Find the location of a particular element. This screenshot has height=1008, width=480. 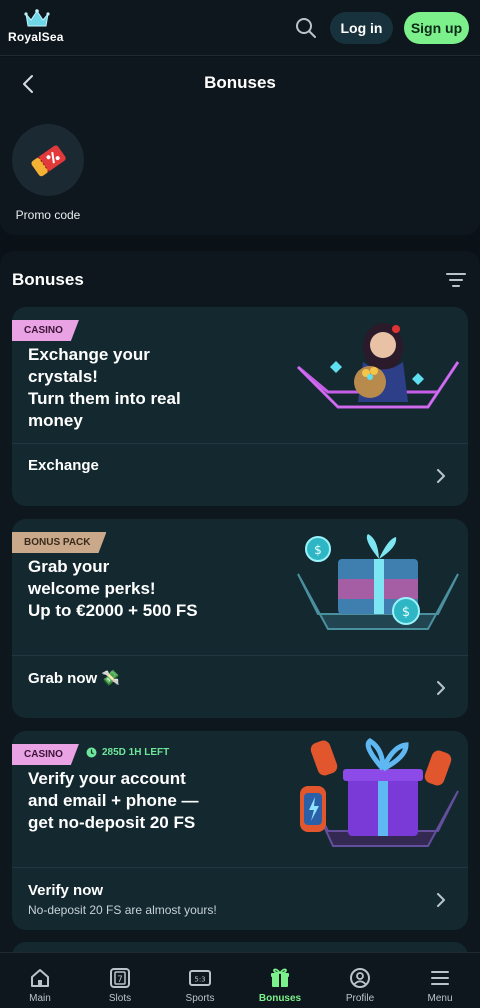

search-icon is located at coordinates (306, 28).